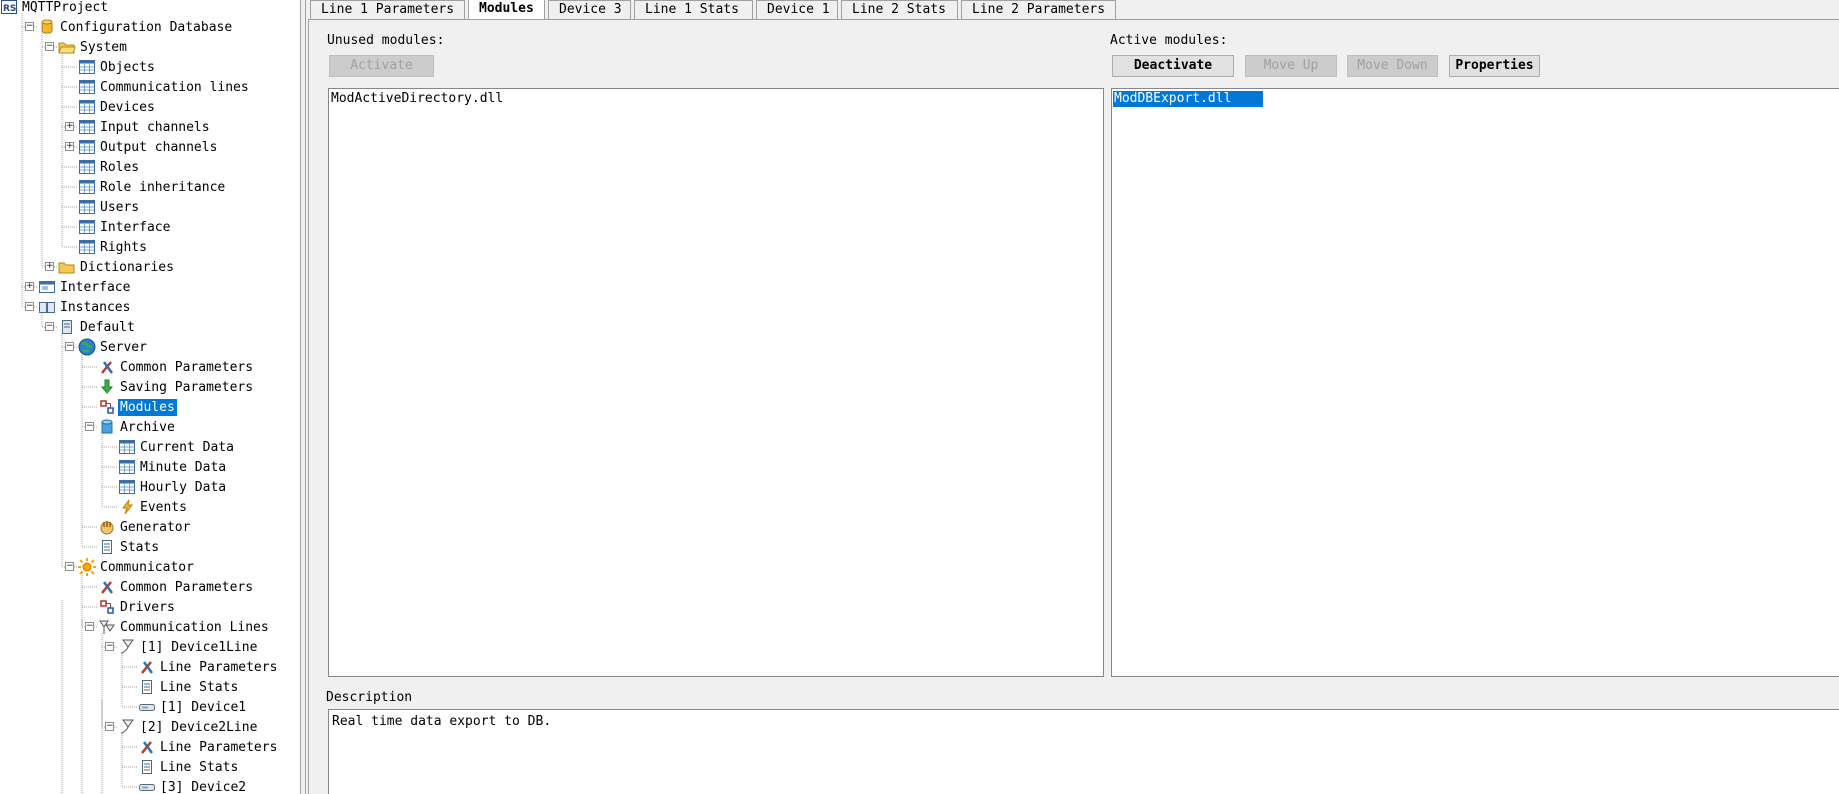 Image resolution: width=1839 pixels, height=794 pixels. What do you see at coordinates (1392, 66) in the screenshot?
I see `move-down-button: Move Down` at bounding box center [1392, 66].